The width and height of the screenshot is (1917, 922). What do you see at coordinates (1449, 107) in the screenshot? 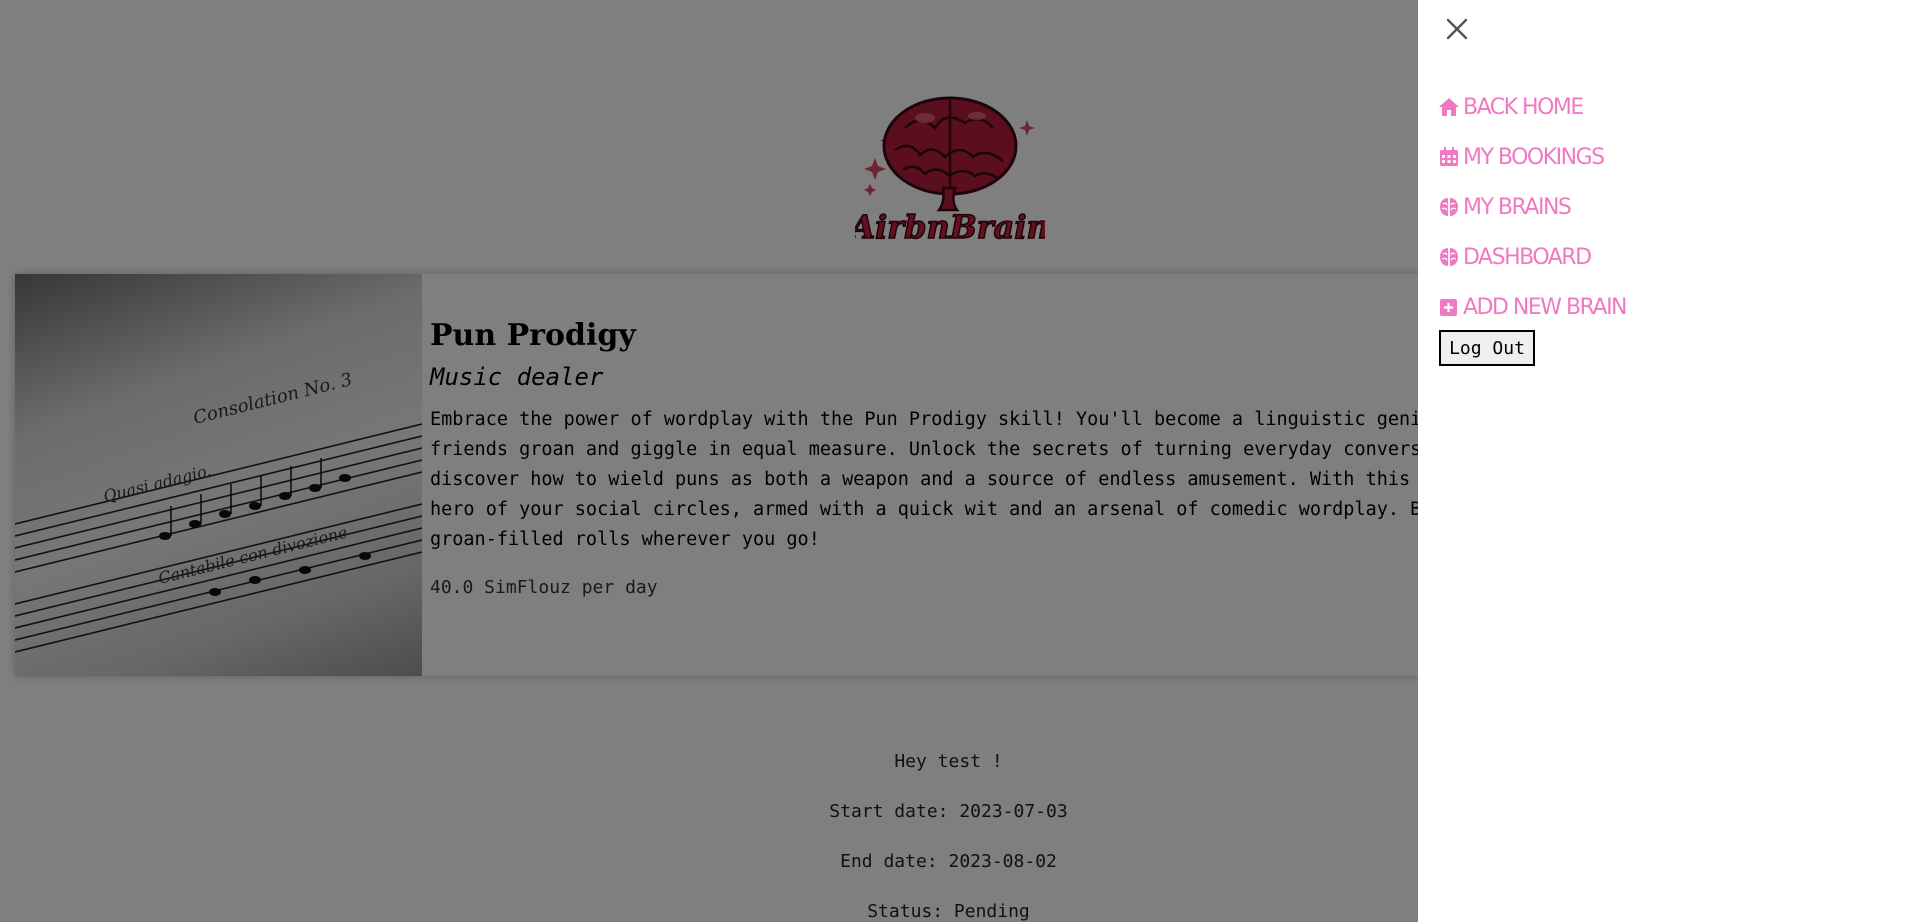
I see `home-icon` at bounding box center [1449, 107].